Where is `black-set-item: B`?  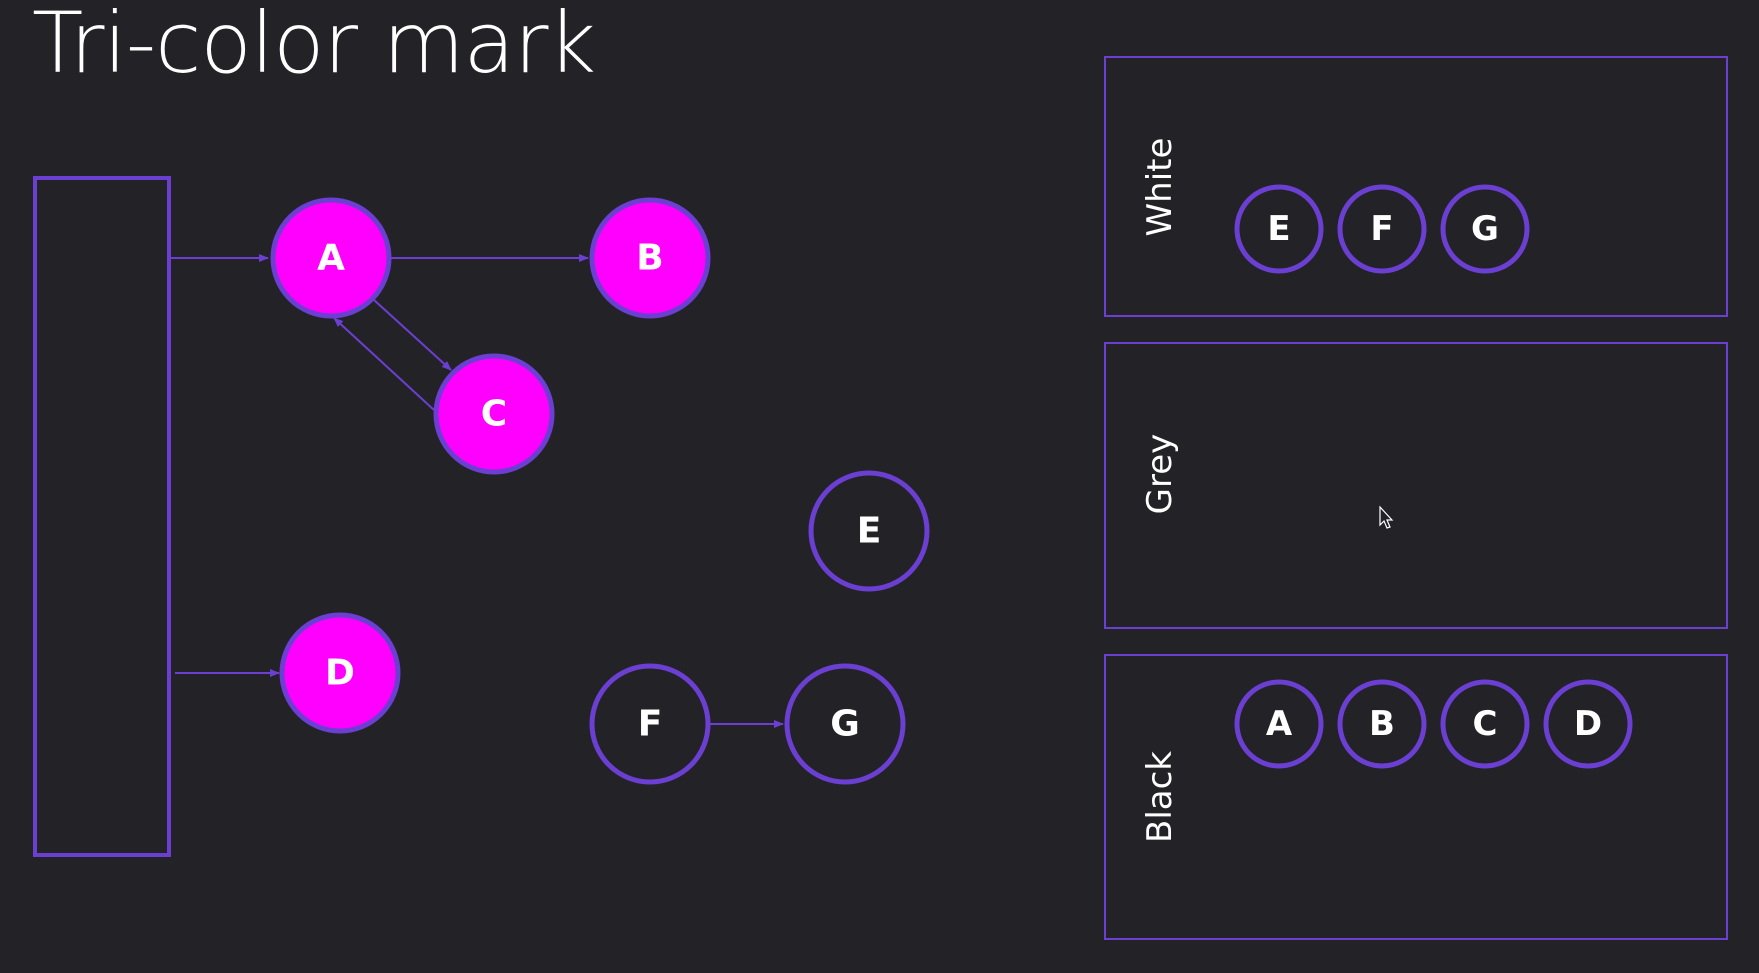
black-set-item: B is located at coordinates (1382, 724).